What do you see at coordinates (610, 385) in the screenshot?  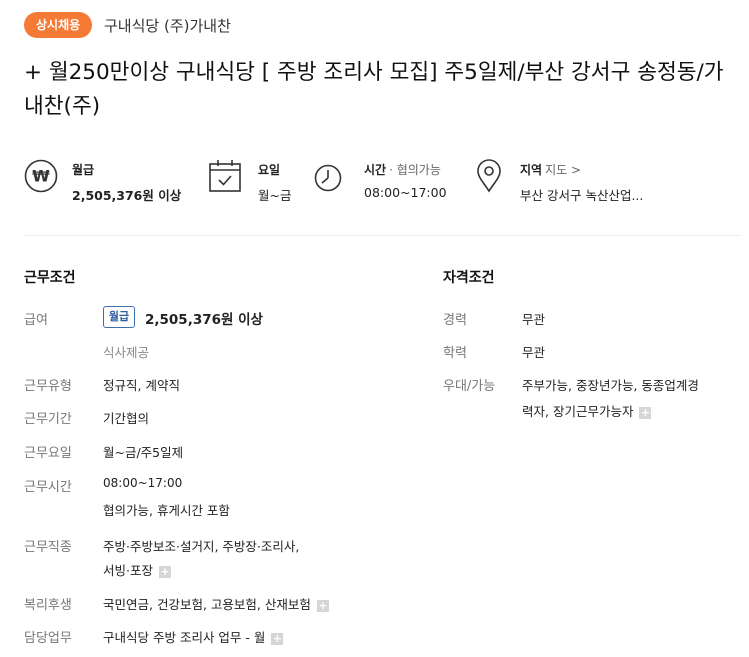 I see `preference-value-line1: 주부가능, 중장년가능, 동종업계경` at bounding box center [610, 385].